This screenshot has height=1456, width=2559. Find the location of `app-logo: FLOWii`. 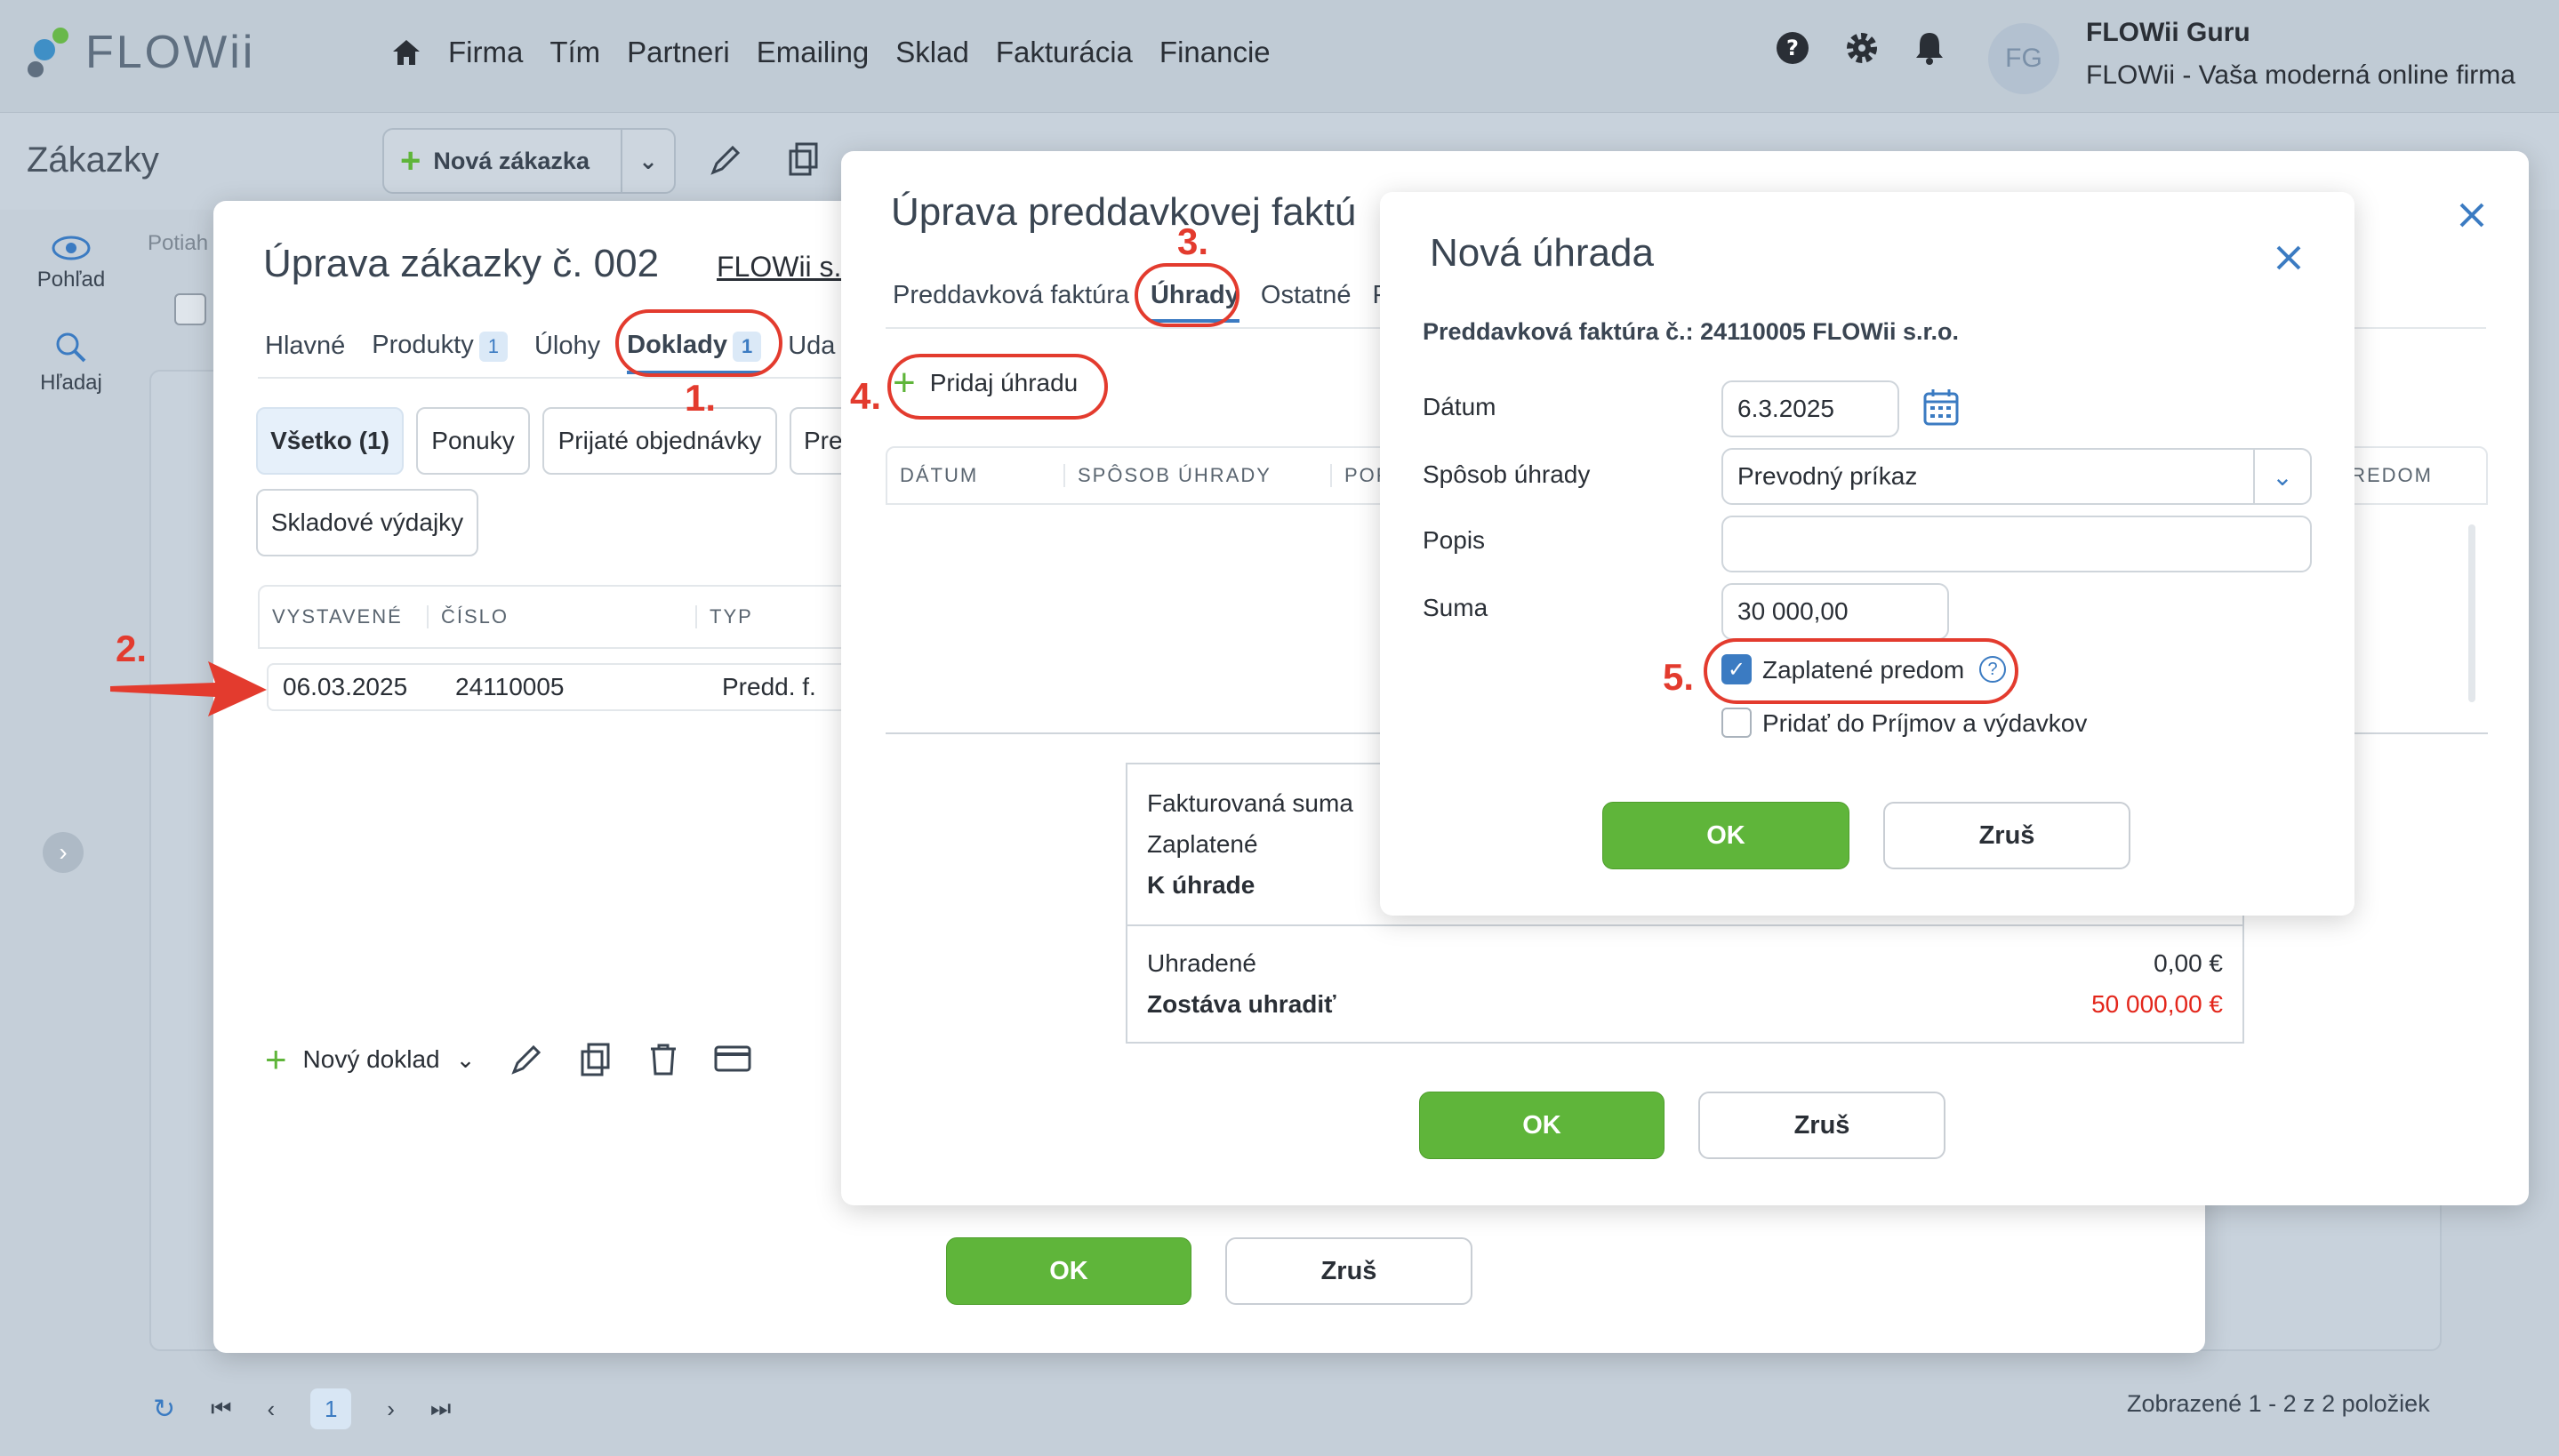

app-logo: FLOWii is located at coordinates (140, 52).